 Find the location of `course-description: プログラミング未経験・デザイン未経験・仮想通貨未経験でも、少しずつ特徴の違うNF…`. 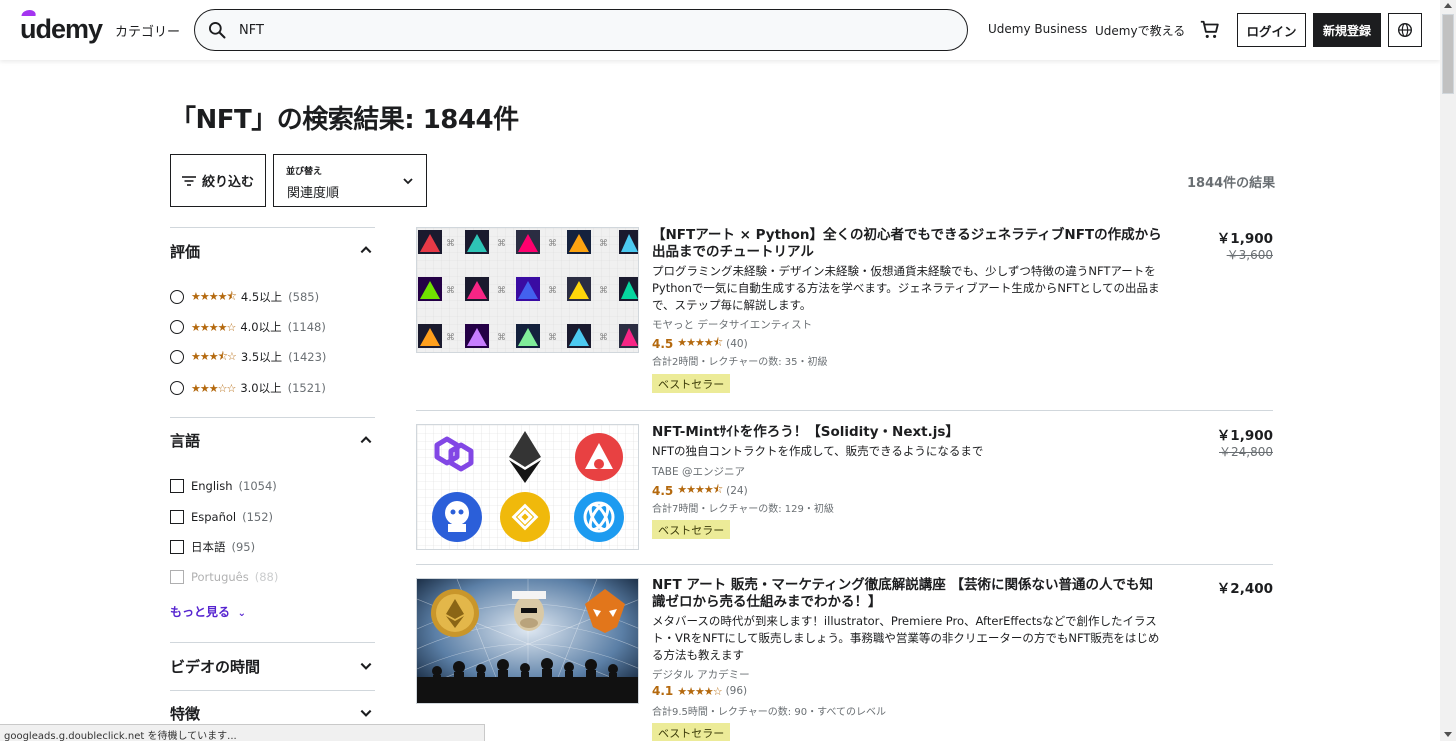

course-description: プログラミング未経験・デザイン未経験・仮想通貨未経験でも、少しずつ特徴の違うNF… is located at coordinates (906, 288).